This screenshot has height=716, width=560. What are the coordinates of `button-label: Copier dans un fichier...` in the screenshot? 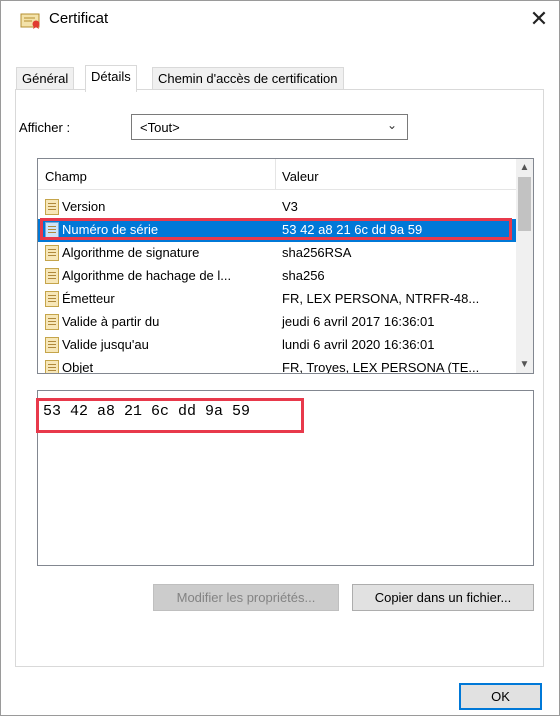 It's located at (443, 597).